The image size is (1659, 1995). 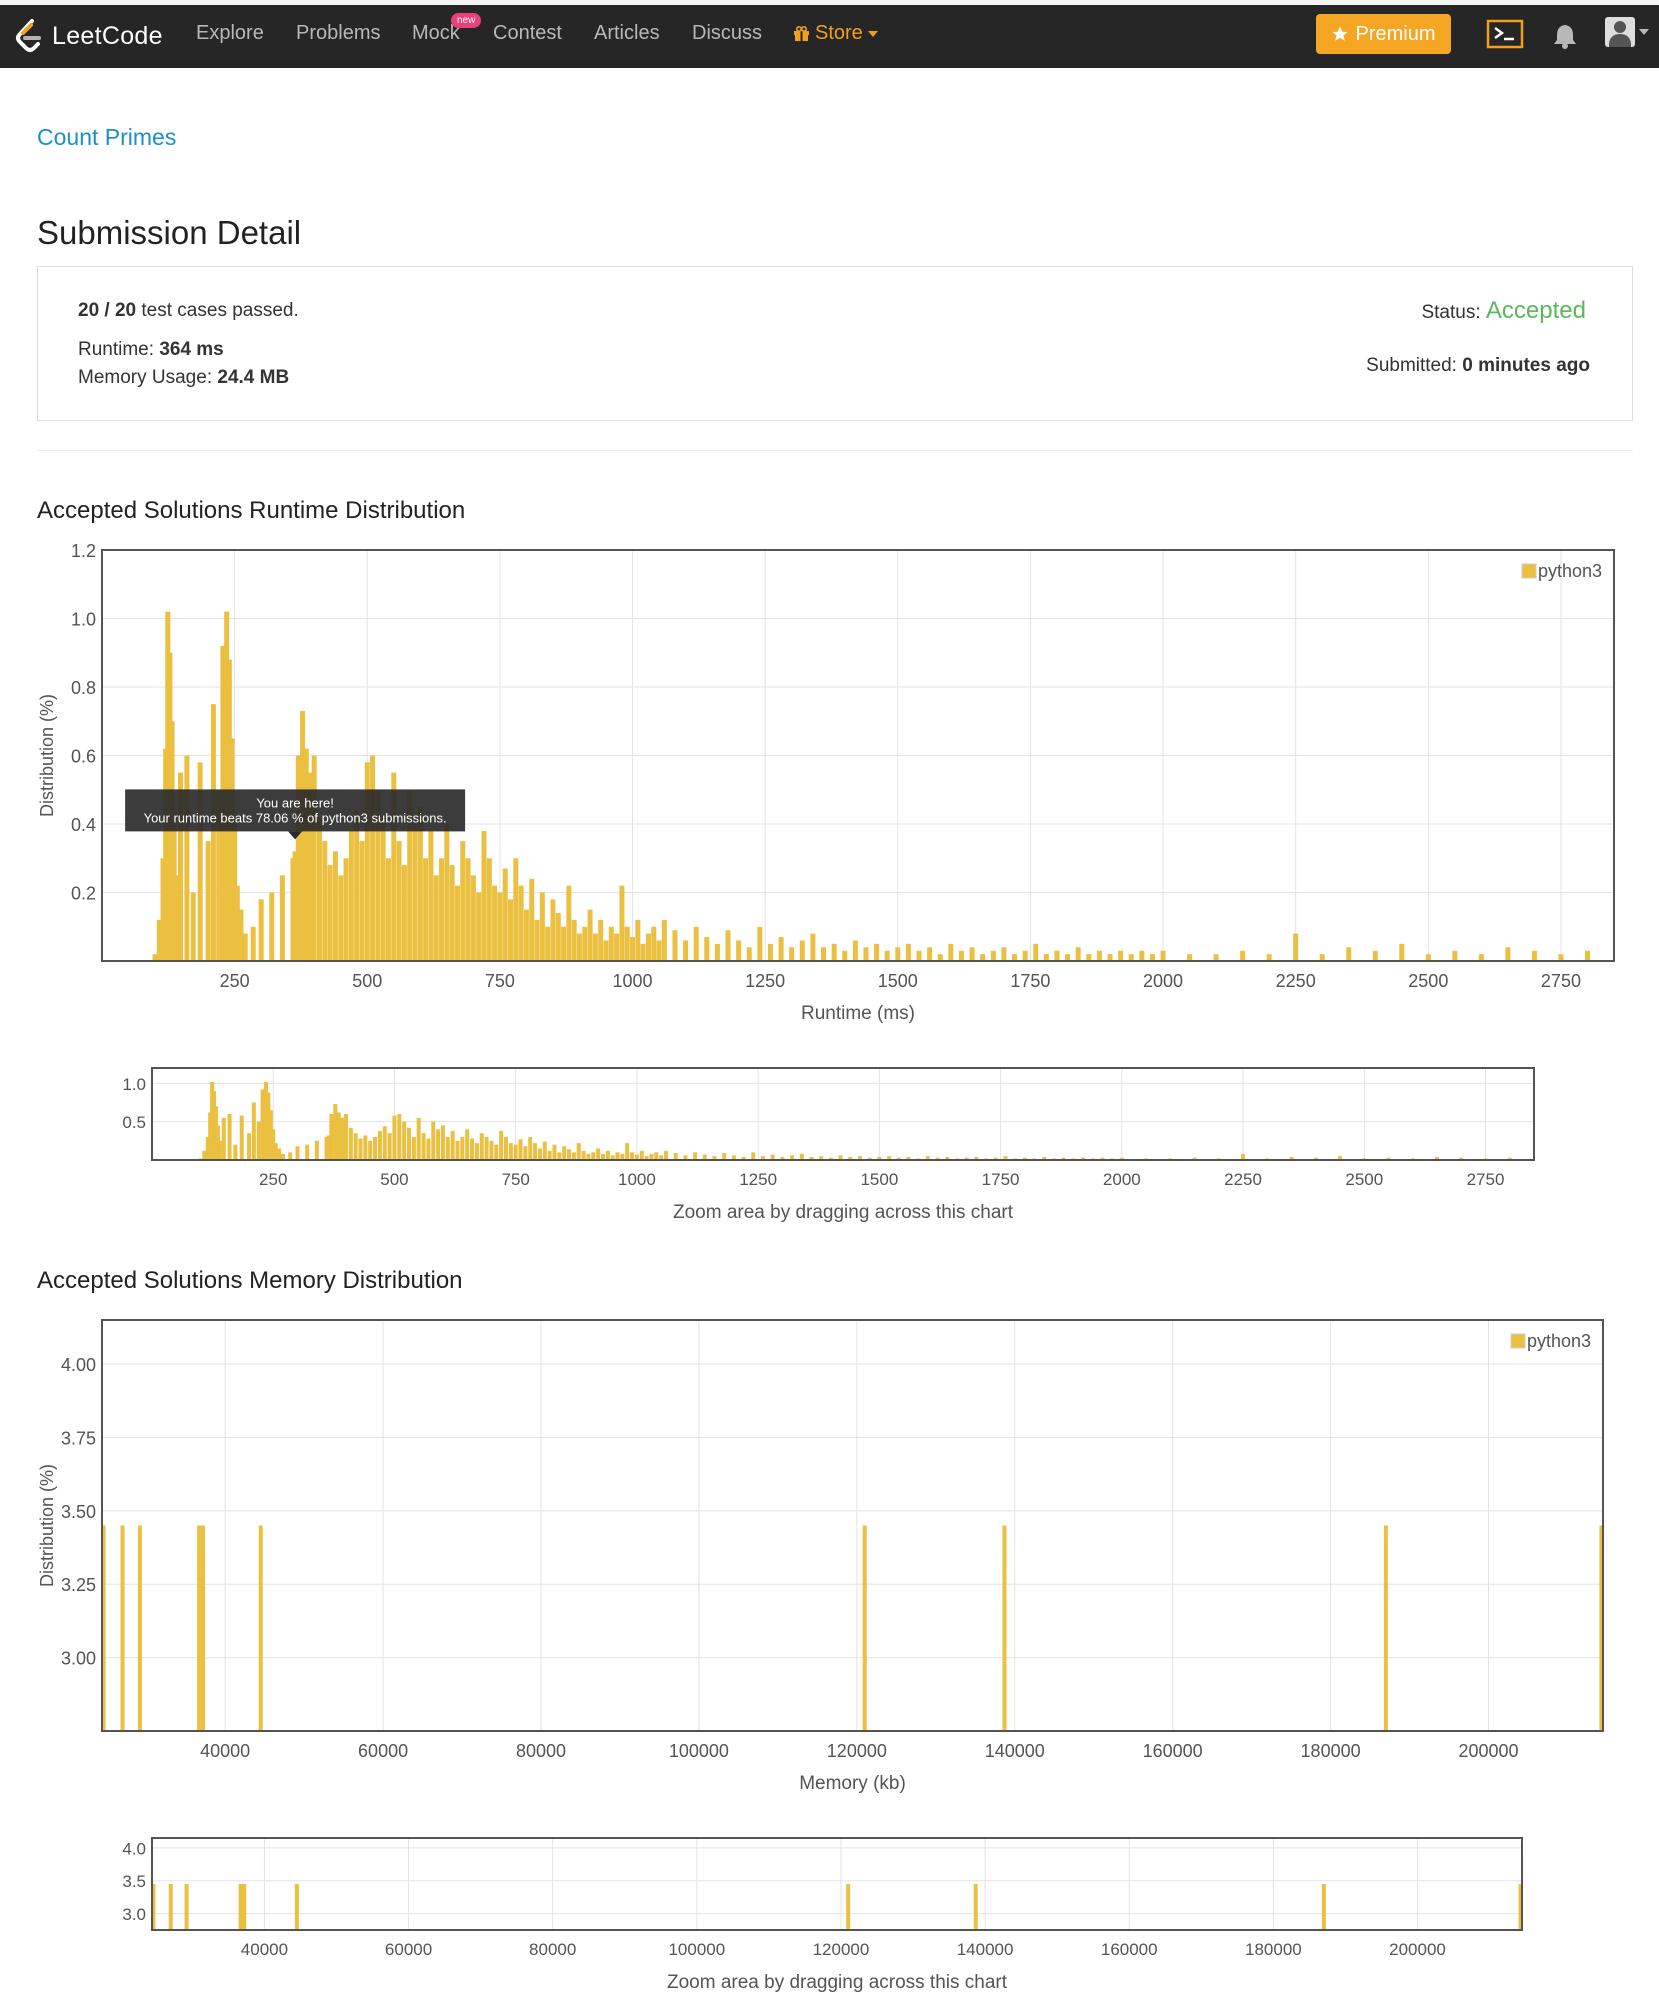 I want to click on x-tick-label: 100000, so click(x=699, y=1751).